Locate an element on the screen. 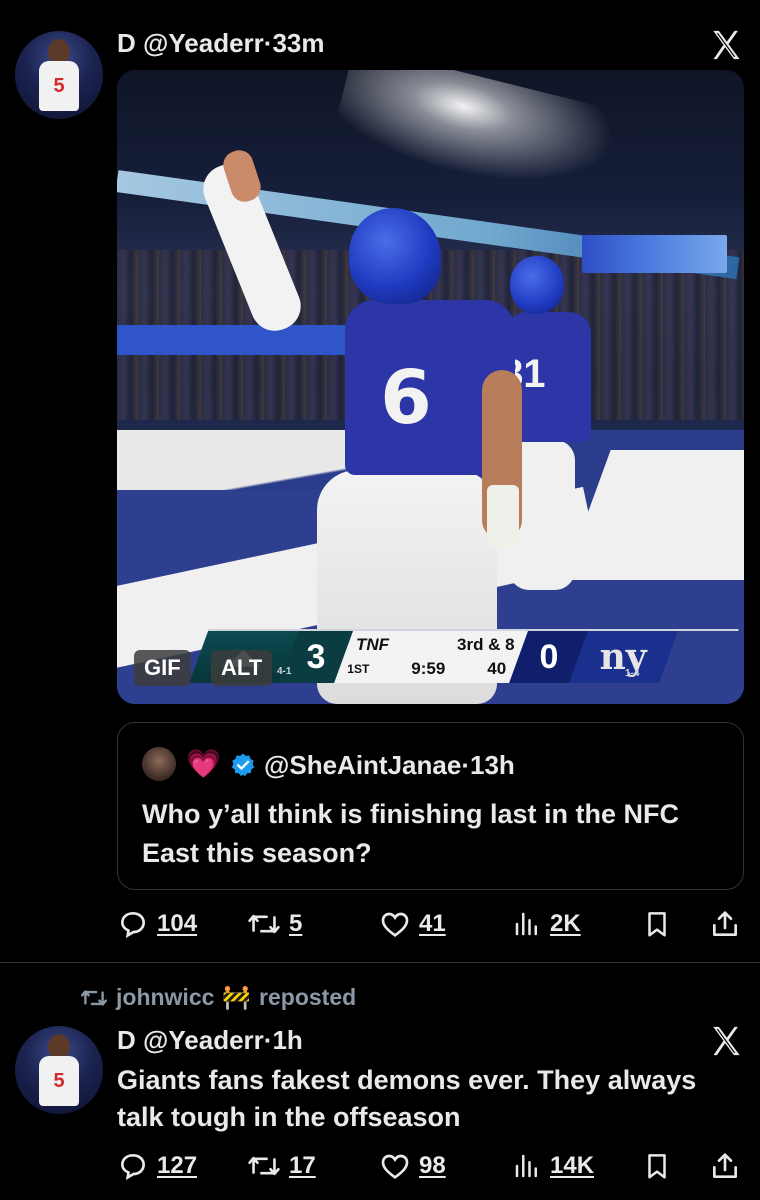 This screenshot has height=1200, width=760. home-team-logo: ny is located at coordinates (624, 657).